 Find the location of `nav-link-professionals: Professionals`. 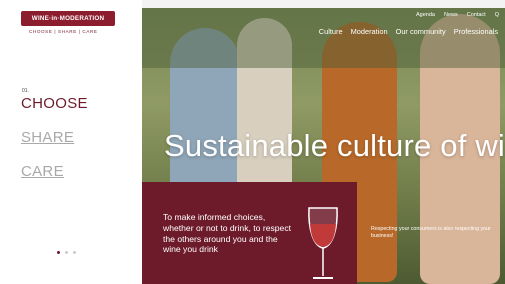

nav-link-professionals: Professionals is located at coordinates (476, 31).